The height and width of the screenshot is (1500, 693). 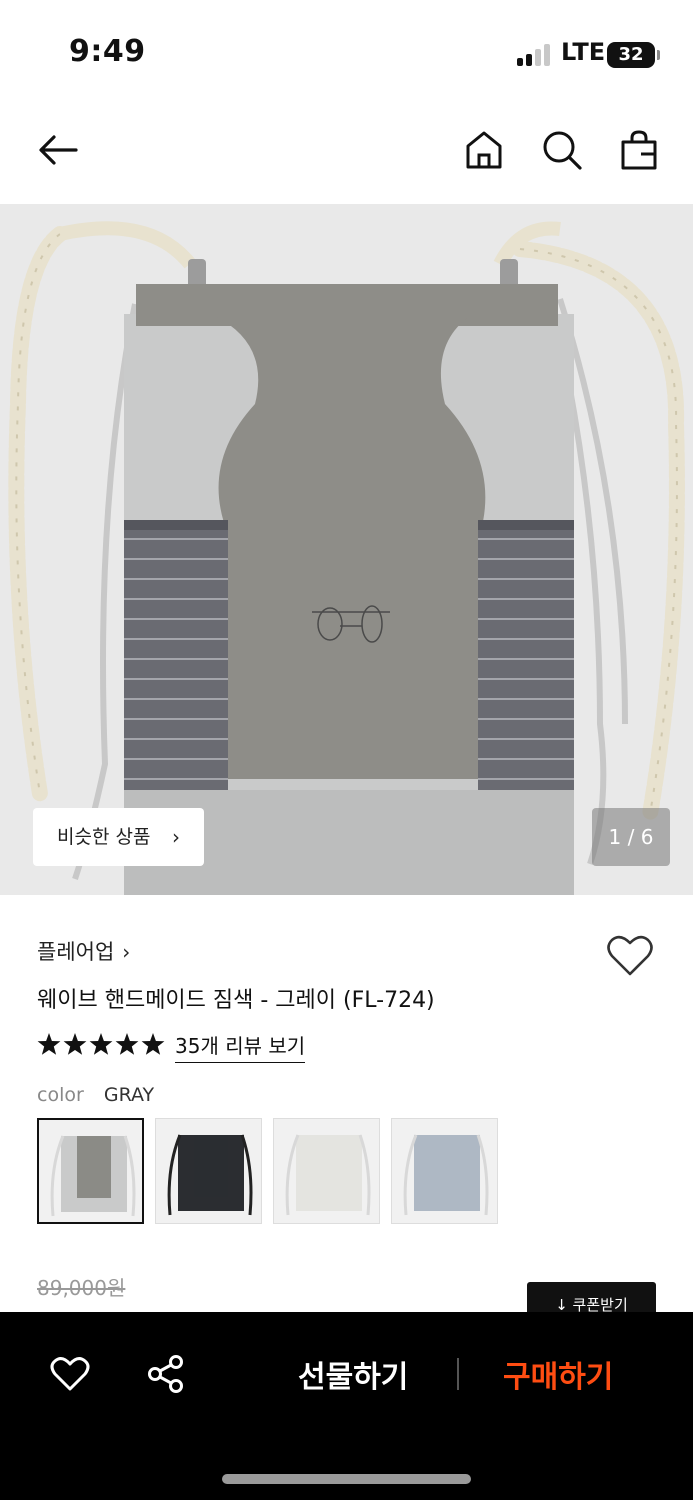 I want to click on buy-button: 구매하기, so click(x=558, y=1374).